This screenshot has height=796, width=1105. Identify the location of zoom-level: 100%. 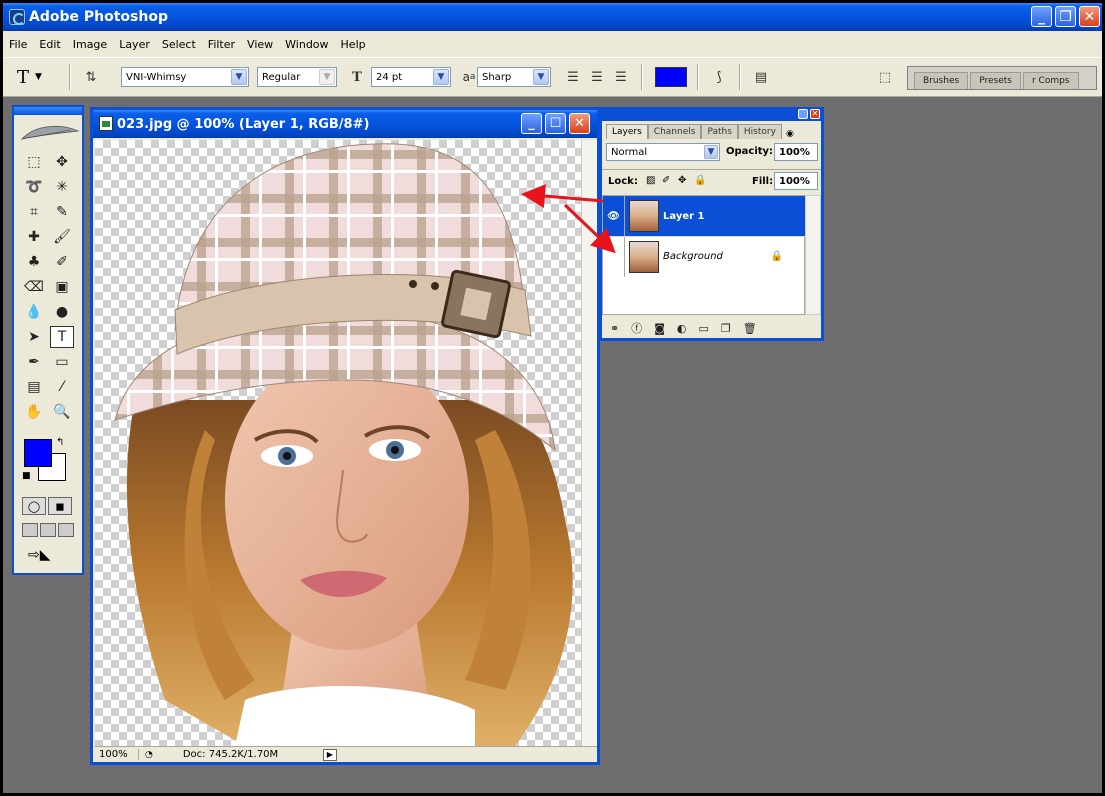
(117, 754).